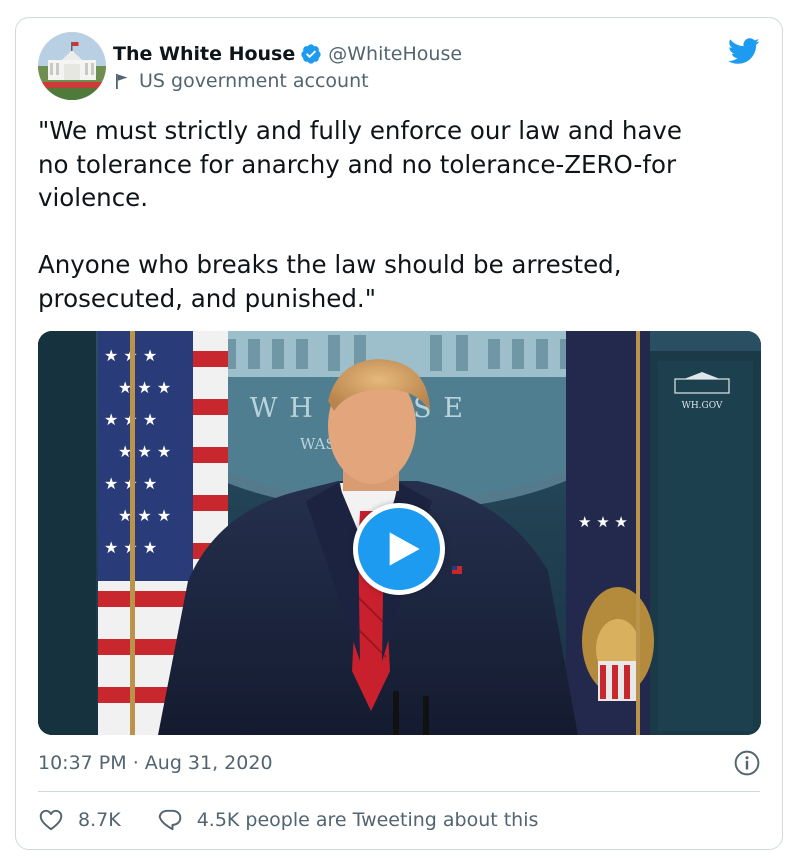  What do you see at coordinates (204, 54) in the screenshot?
I see `display-name: The White House` at bounding box center [204, 54].